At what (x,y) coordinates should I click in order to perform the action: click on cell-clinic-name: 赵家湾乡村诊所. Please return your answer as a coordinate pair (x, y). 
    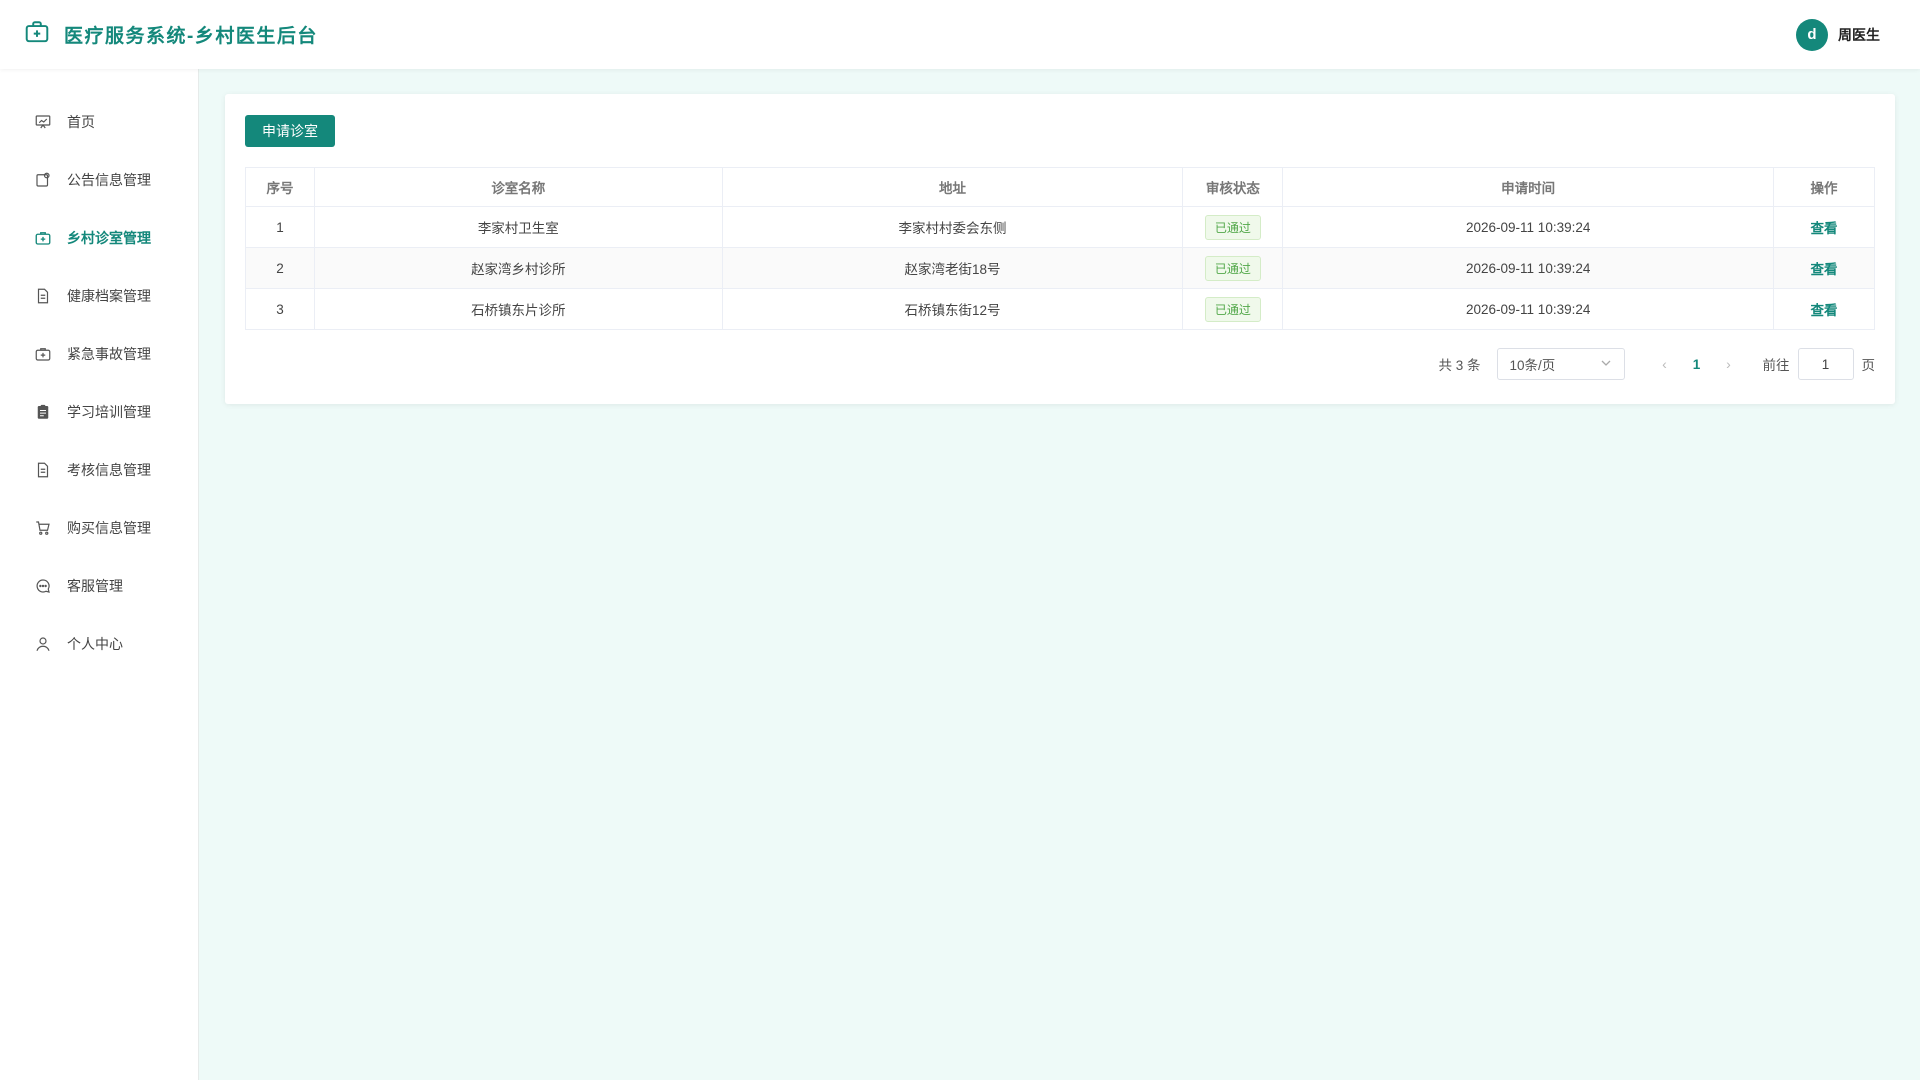
    Looking at the image, I should click on (518, 268).